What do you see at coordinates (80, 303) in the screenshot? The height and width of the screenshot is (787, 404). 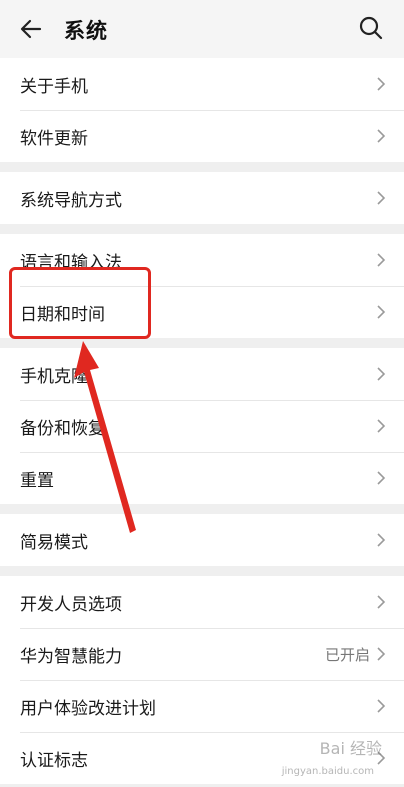 I see `highlight-box` at bounding box center [80, 303].